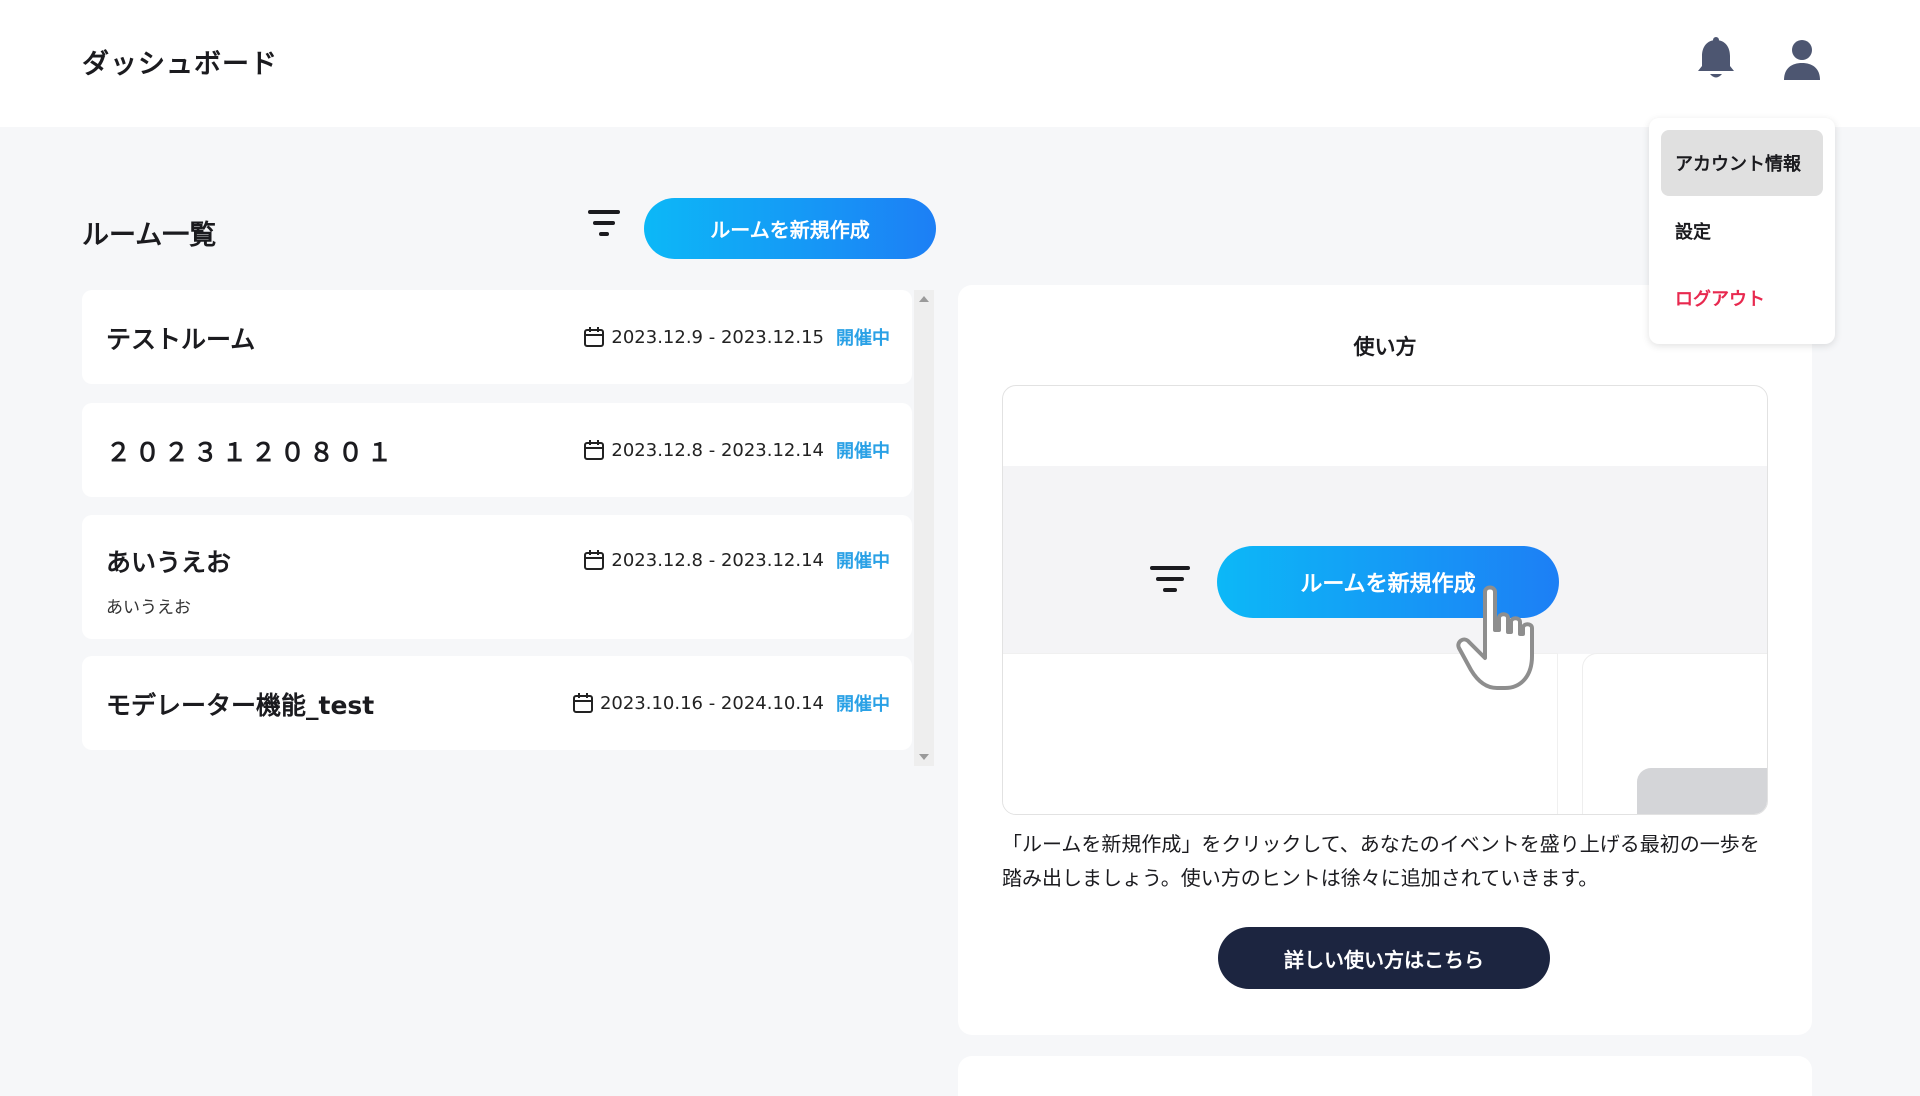 Image resolution: width=1920 pixels, height=1096 pixels. What do you see at coordinates (240, 705) in the screenshot?
I see `room-name: モデレーター機能_test` at bounding box center [240, 705].